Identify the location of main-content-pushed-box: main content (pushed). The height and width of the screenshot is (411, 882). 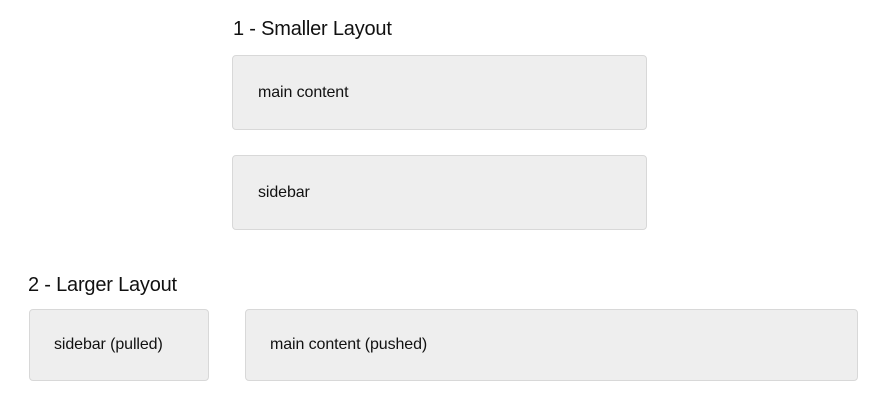
(551, 345).